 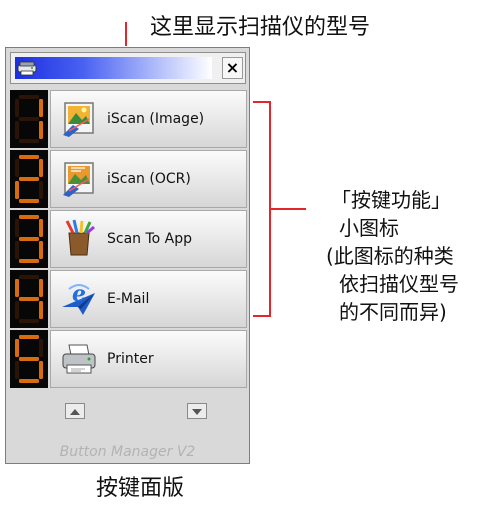 I want to click on button-icon-caption: 「按键功能」 小图标 (此图标的种类 依扫描仪型号 的不同而异), so click(x=392, y=256).